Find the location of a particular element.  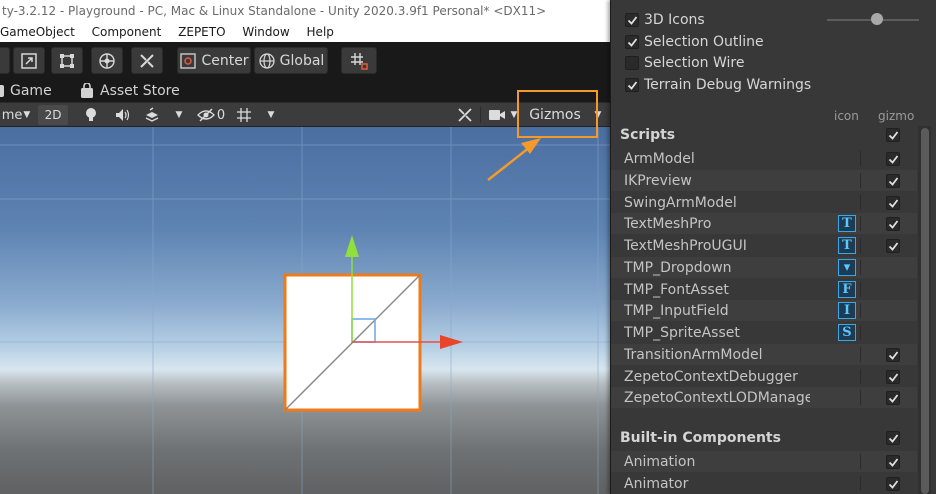

script-row-textmeshpro: TextMeshPro T is located at coordinates (764, 223).